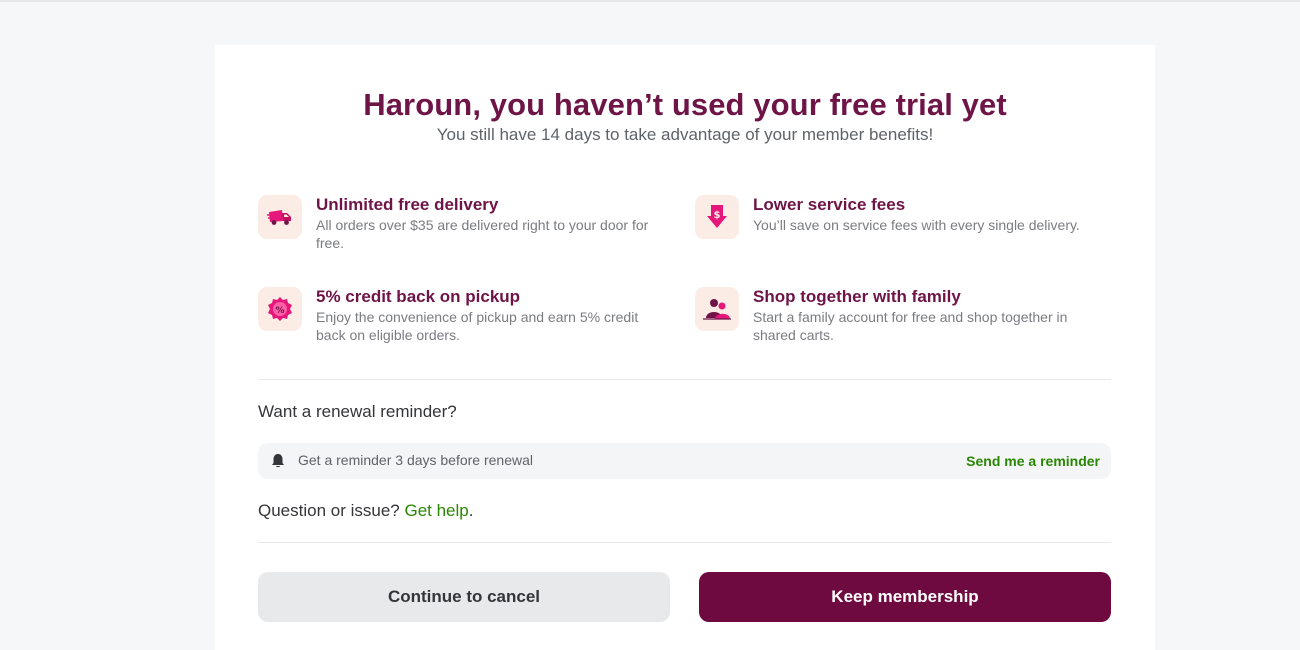  Describe the element at coordinates (471, 510) in the screenshot. I see `help-suffix: .` at that location.